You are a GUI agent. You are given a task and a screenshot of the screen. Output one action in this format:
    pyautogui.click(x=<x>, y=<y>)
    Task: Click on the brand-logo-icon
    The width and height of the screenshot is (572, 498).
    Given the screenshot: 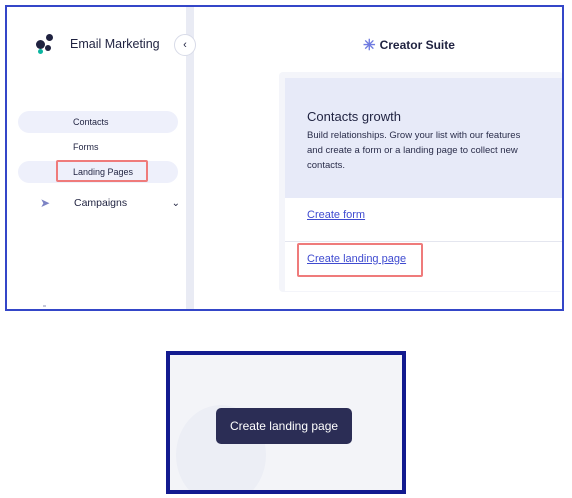 What is the action you would take?
    pyautogui.click(x=46, y=44)
    